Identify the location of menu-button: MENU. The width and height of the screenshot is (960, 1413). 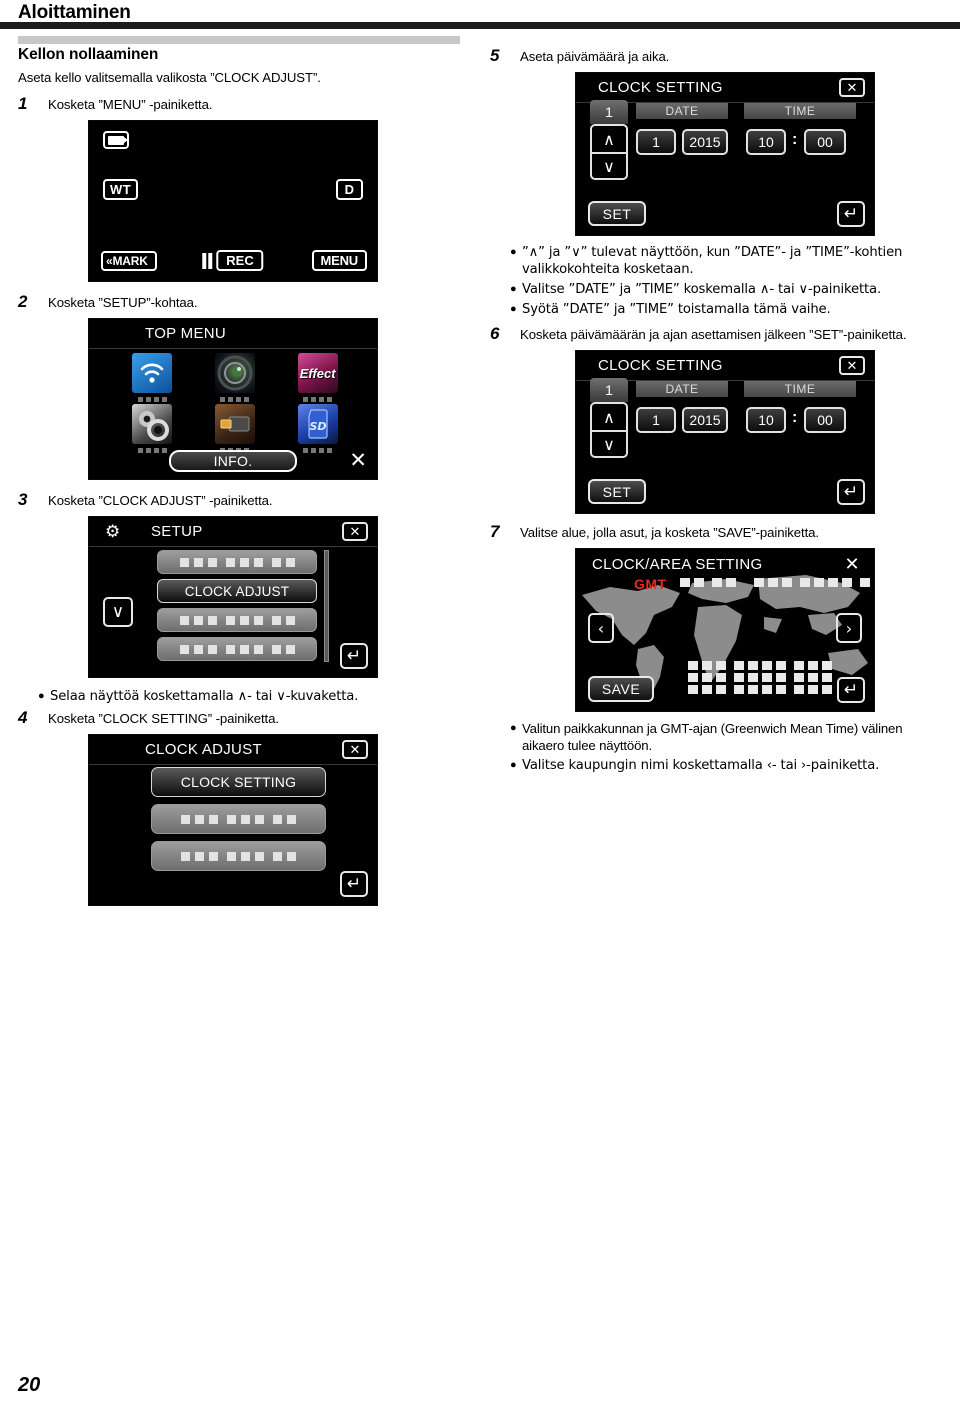
(339, 260).